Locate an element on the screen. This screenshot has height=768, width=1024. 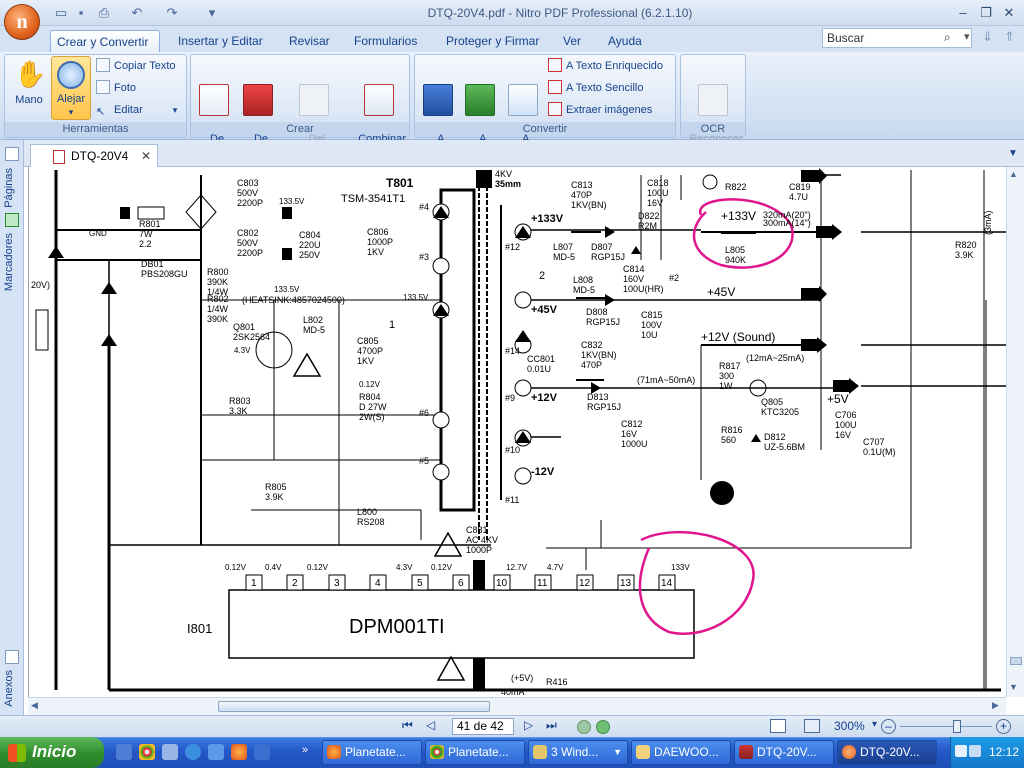
network-icon is located at coordinates (961, 751).